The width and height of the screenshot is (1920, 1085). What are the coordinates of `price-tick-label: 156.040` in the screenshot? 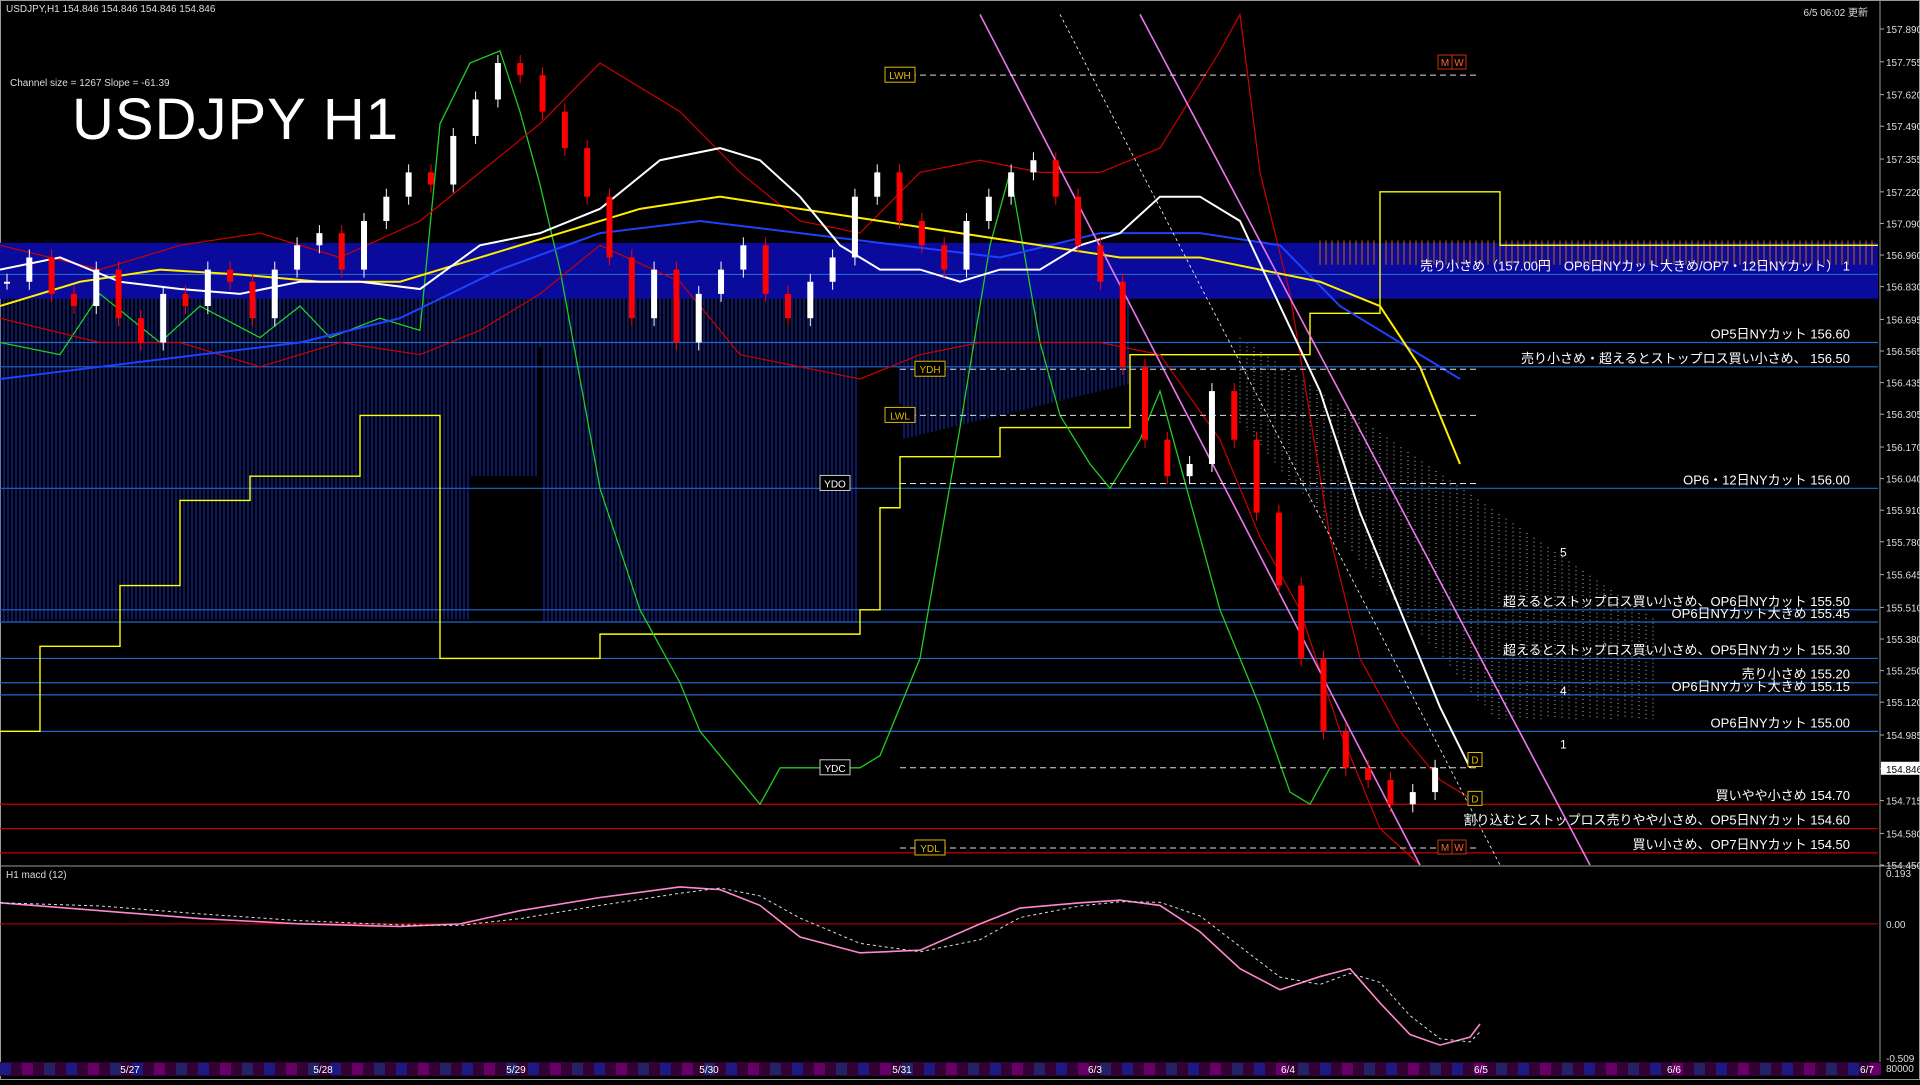 It's located at (1903, 480).